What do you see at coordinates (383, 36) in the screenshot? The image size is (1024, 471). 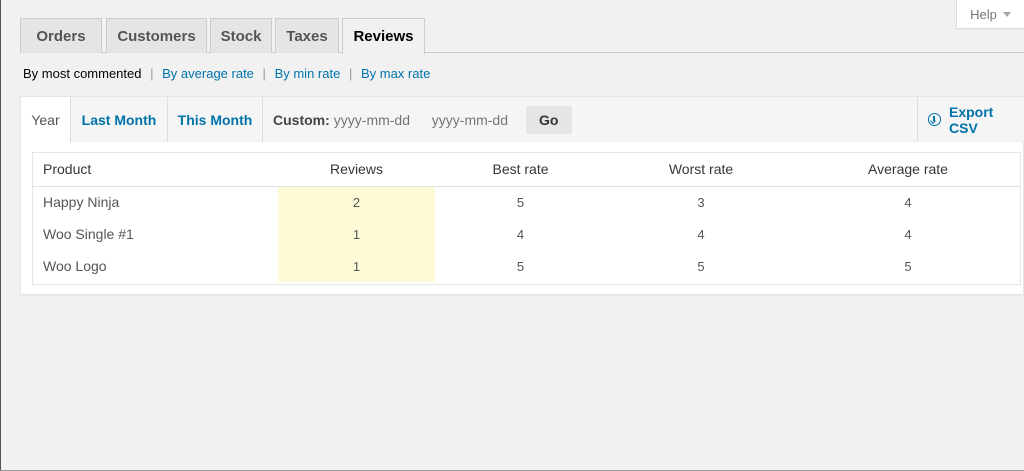 I see `tab-reviews: Reviews` at bounding box center [383, 36].